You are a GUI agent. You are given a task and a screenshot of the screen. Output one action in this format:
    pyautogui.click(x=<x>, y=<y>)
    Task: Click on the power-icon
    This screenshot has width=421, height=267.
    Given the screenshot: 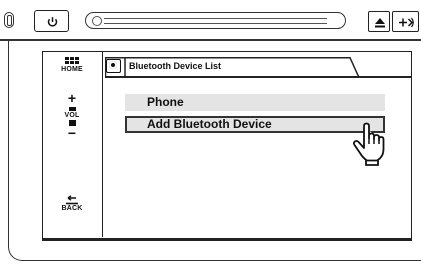 What is the action you would take?
    pyautogui.click(x=52, y=22)
    